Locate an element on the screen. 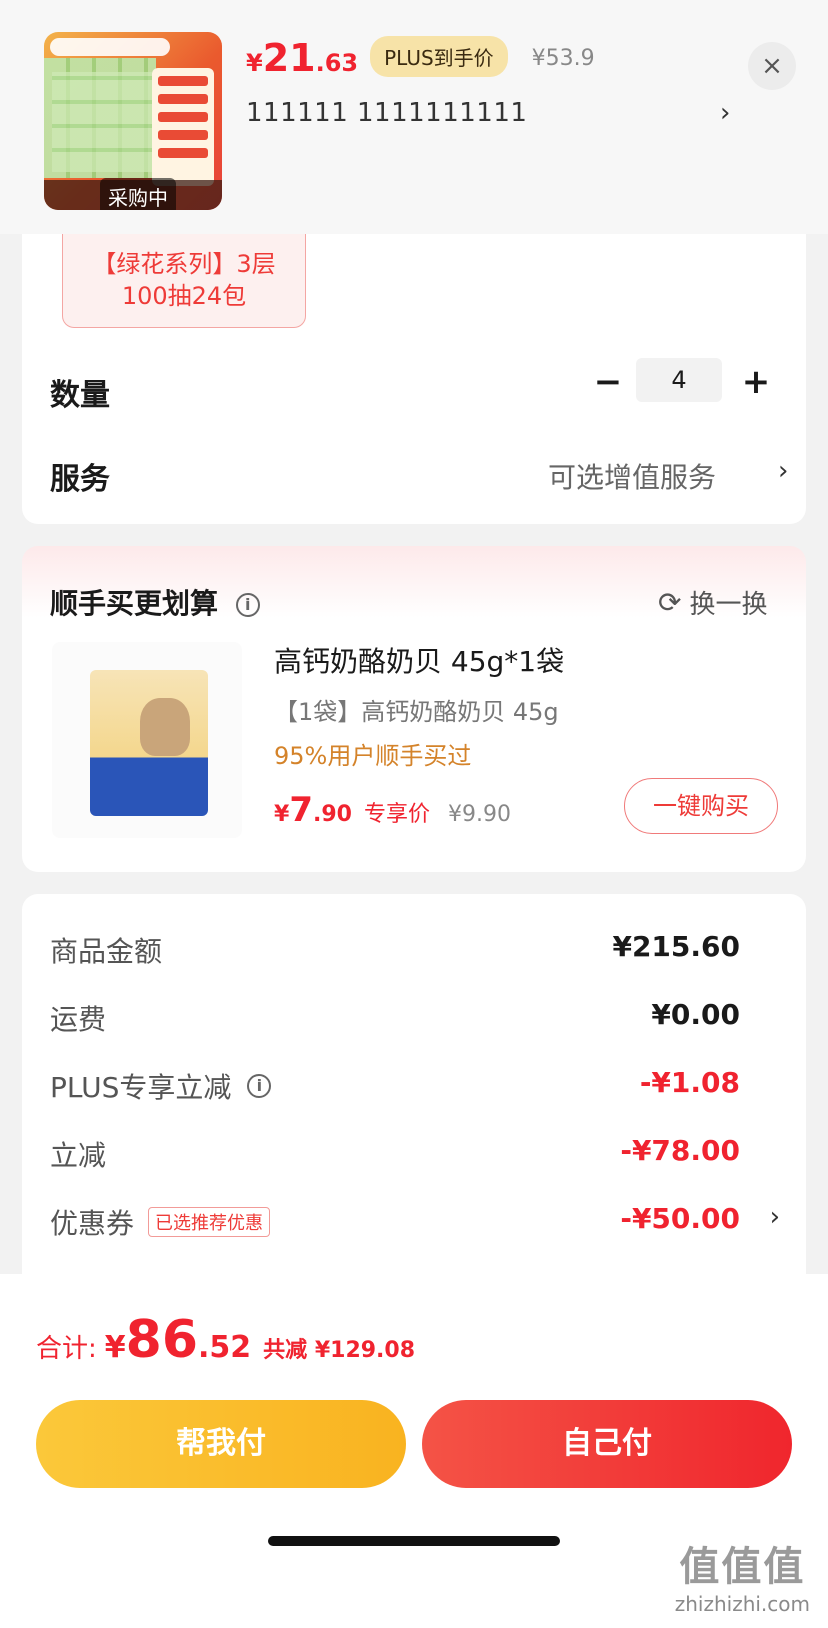 The image size is (828, 1628). total-label: 合计: is located at coordinates (66, 1349).